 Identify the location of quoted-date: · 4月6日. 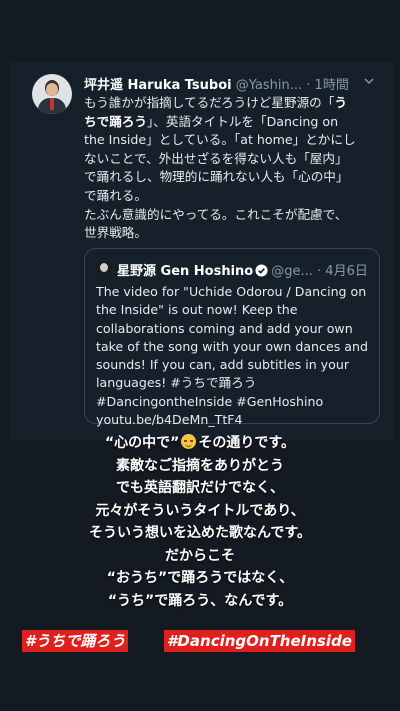
(342, 271).